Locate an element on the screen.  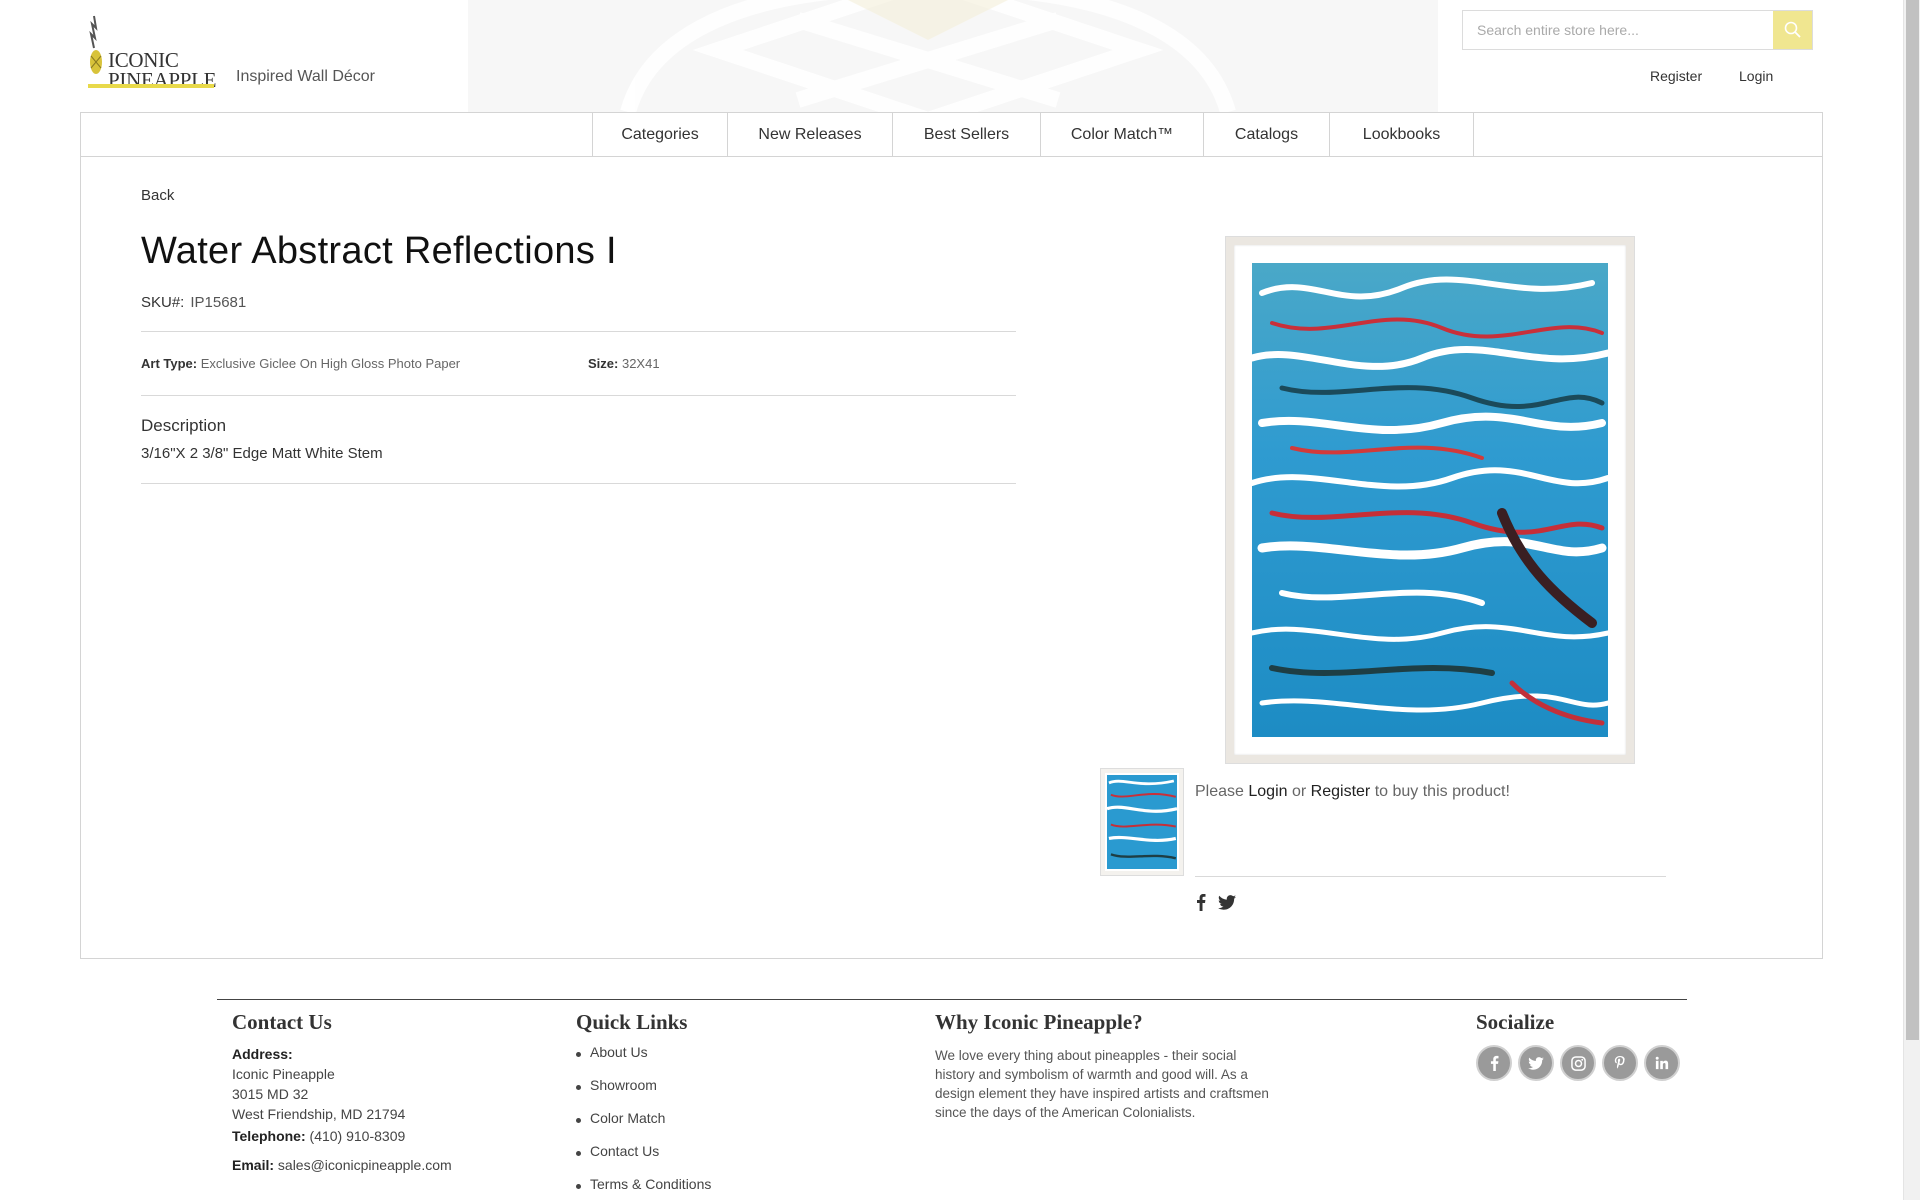
pinterest-icon is located at coordinates (1620, 1063).